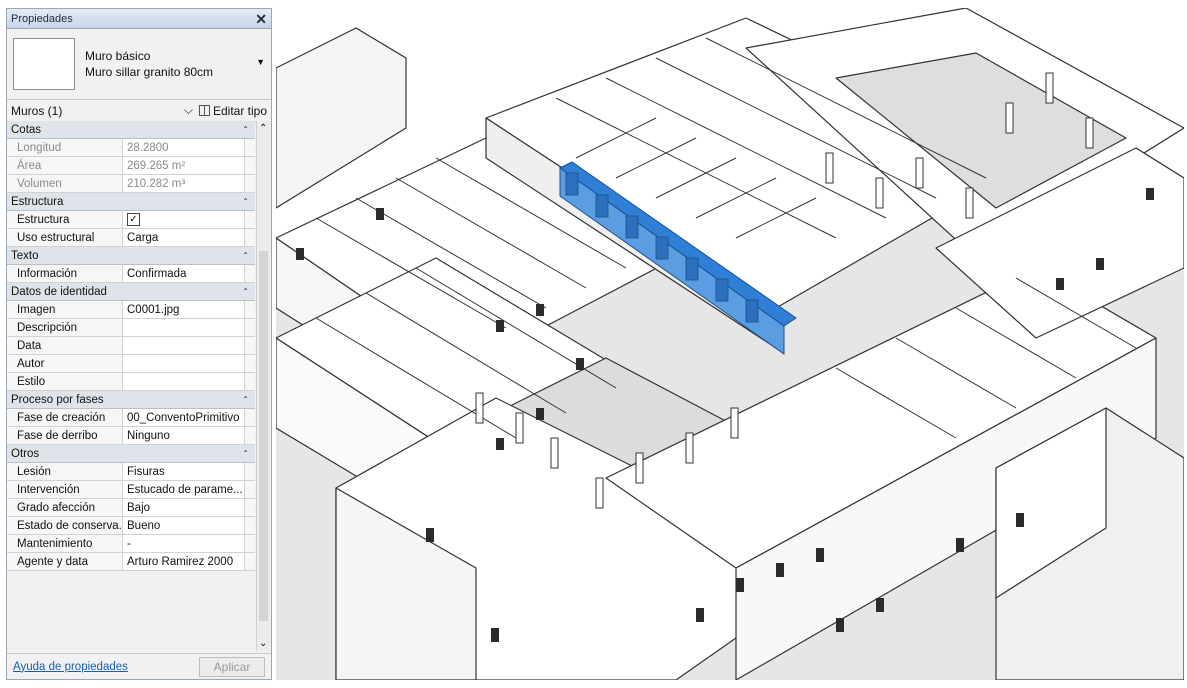 The image size is (1187, 688). What do you see at coordinates (139, 64) in the screenshot?
I see `type-selector: Muro básico Muro sillar granito 80cm ▼` at bounding box center [139, 64].